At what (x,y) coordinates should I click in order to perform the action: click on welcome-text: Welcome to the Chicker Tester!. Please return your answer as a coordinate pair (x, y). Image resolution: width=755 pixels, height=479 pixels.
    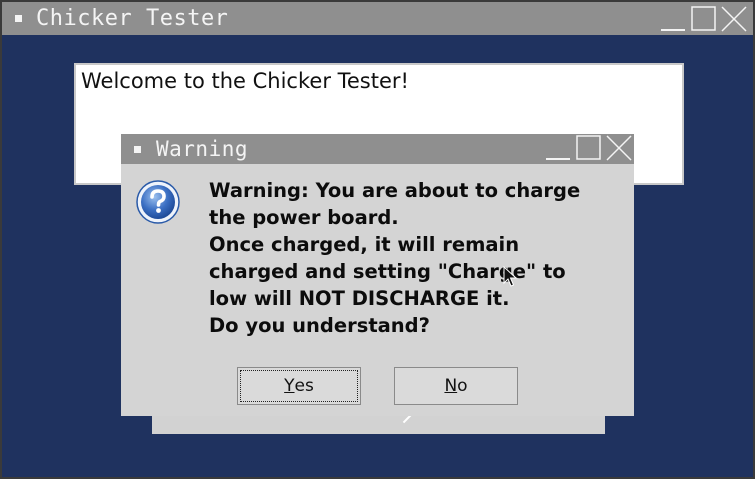
    Looking at the image, I should click on (245, 81).